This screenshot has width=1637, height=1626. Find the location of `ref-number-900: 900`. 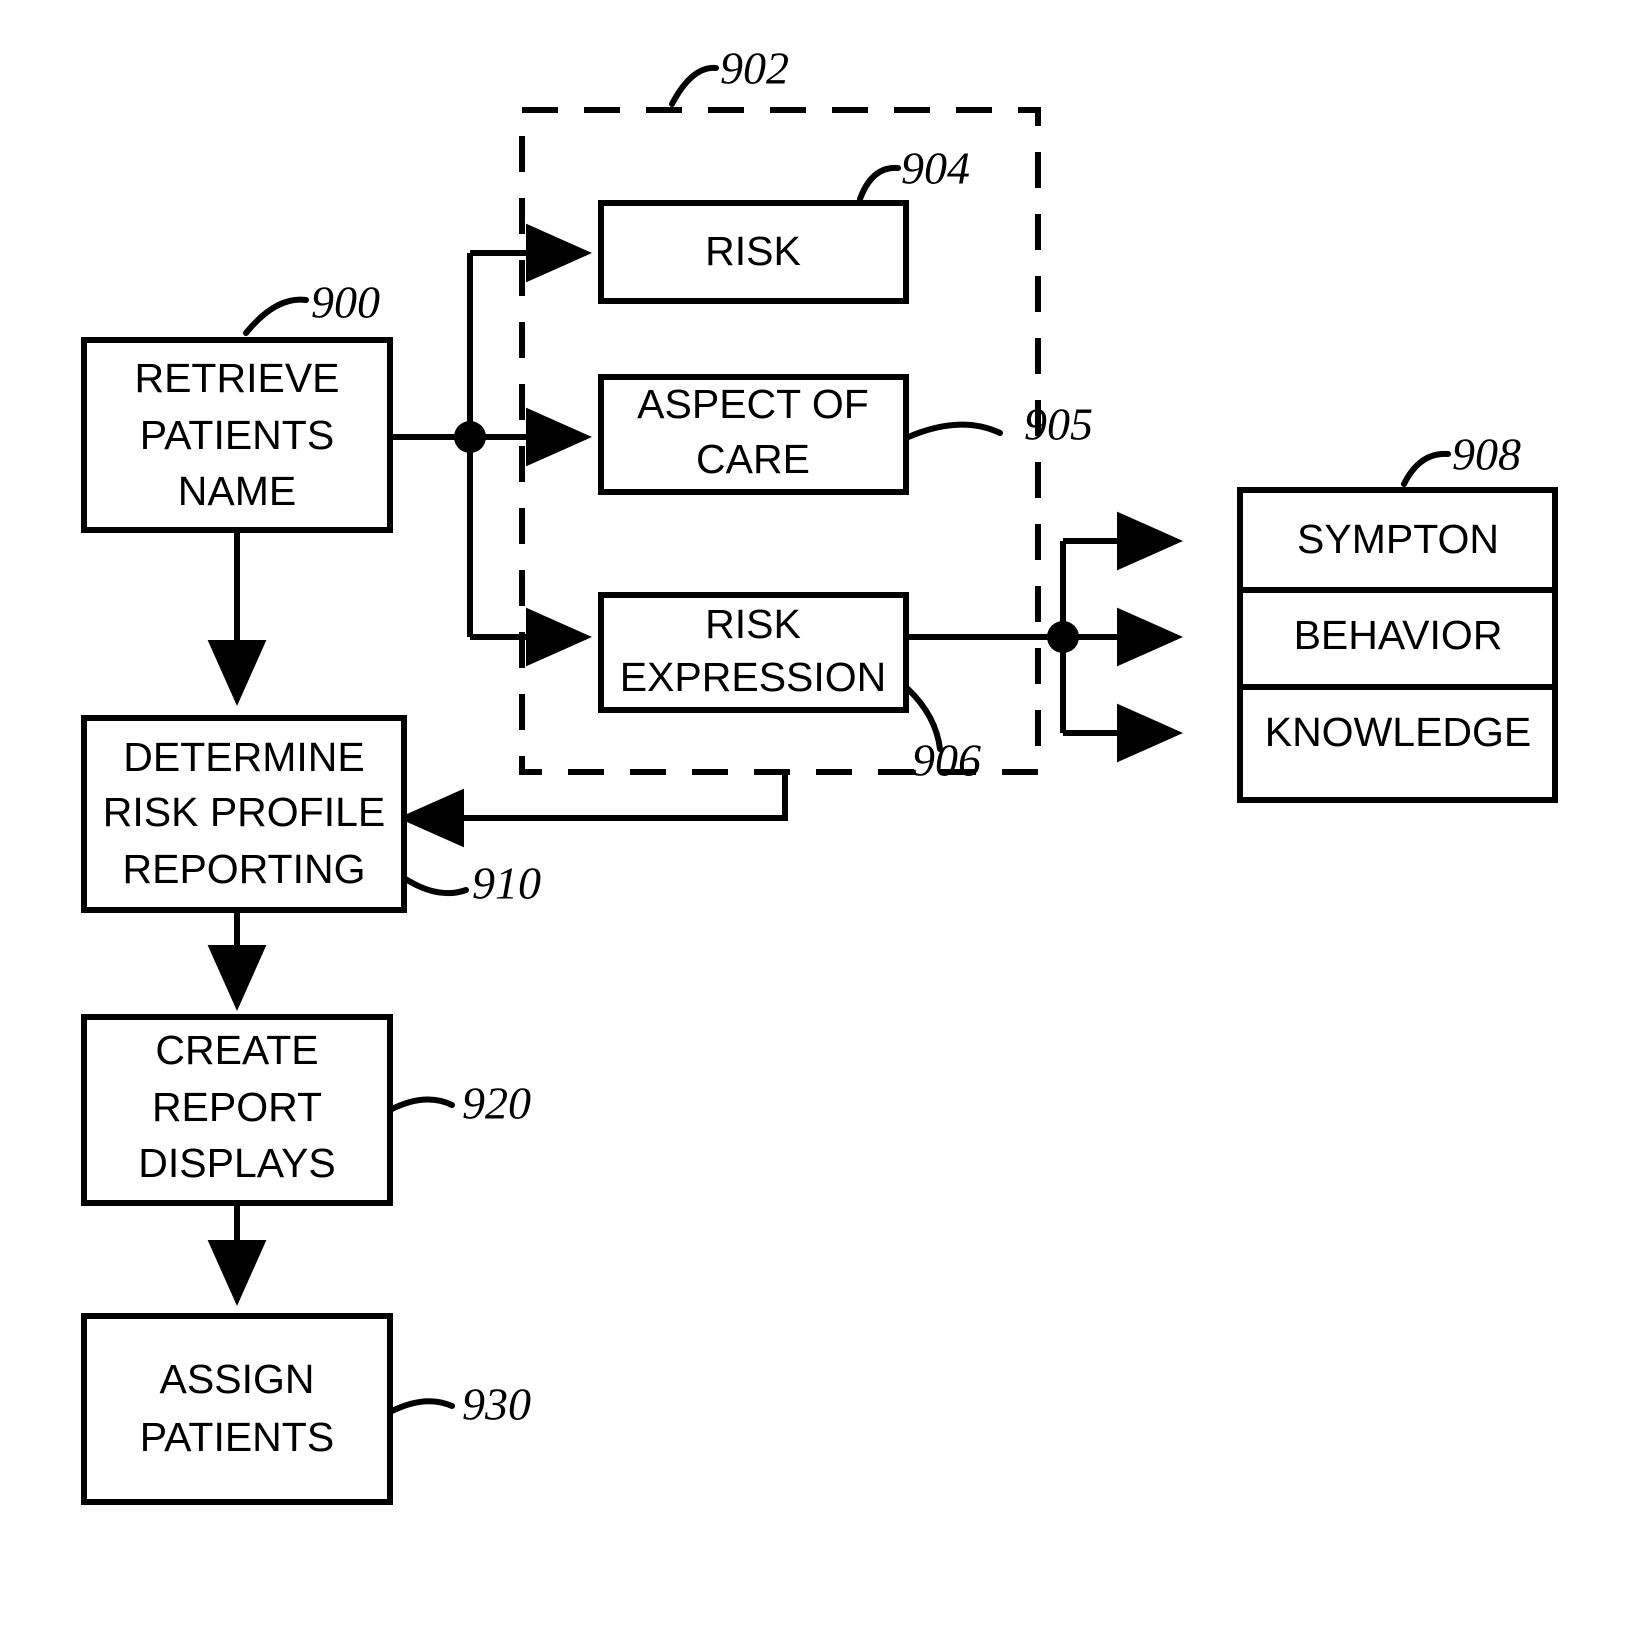

ref-number-900: 900 is located at coordinates (345, 302).